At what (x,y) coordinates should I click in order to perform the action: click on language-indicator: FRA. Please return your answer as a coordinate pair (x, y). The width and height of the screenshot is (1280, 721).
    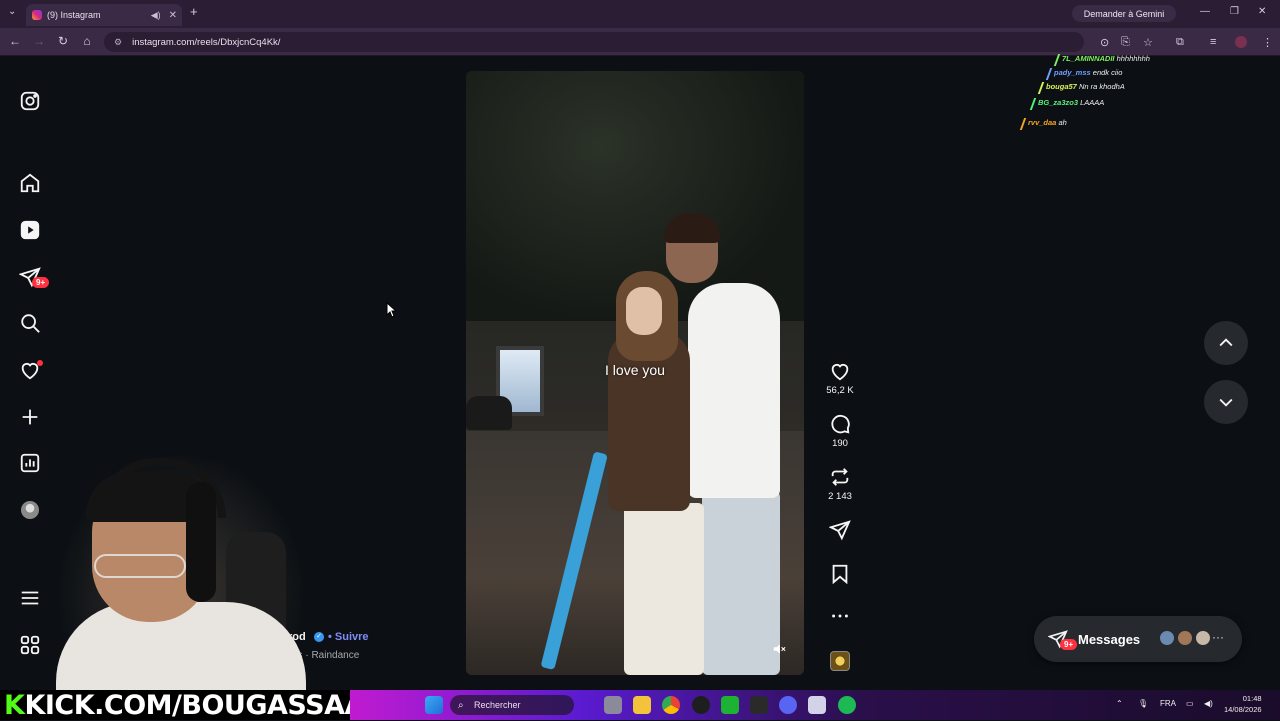
    Looking at the image, I should click on (1168, 703).